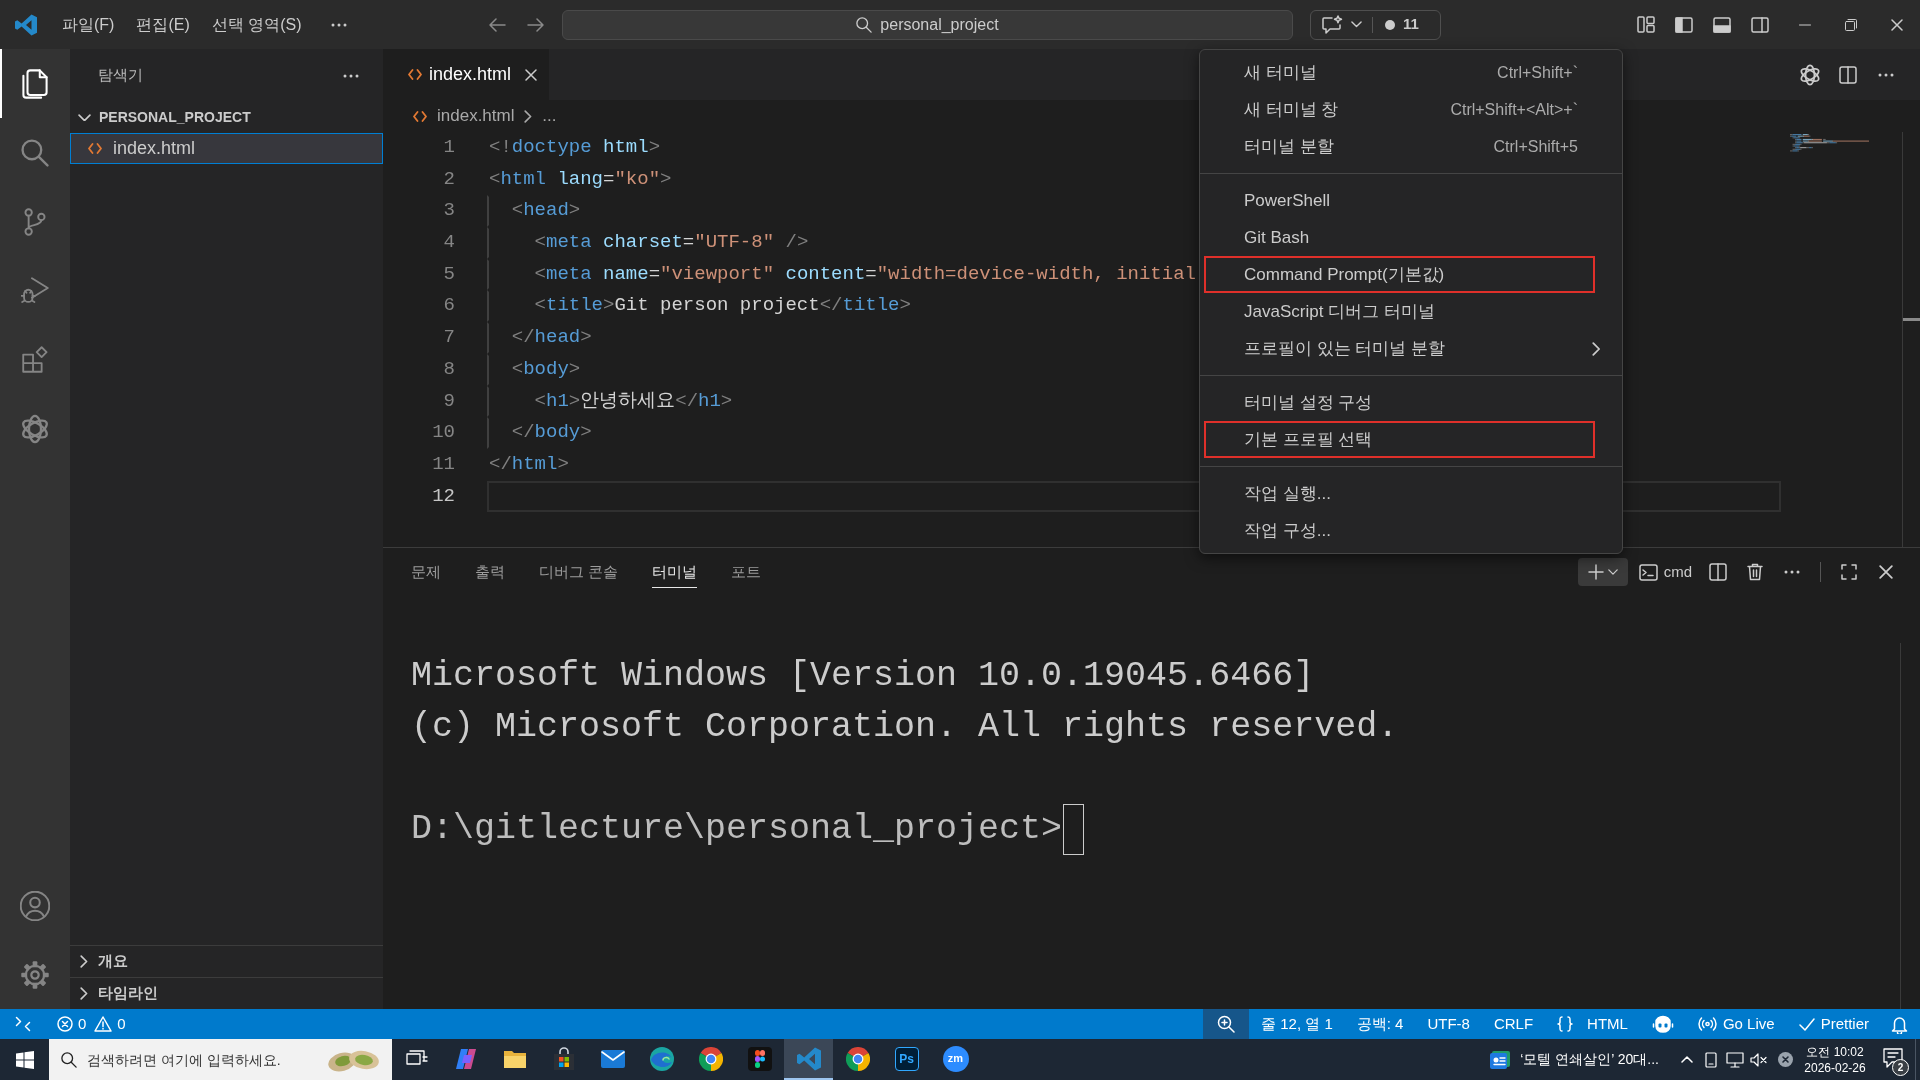 This screenshot has width=1920, height=1080. I want to click on search-icon, so click(35, 152).